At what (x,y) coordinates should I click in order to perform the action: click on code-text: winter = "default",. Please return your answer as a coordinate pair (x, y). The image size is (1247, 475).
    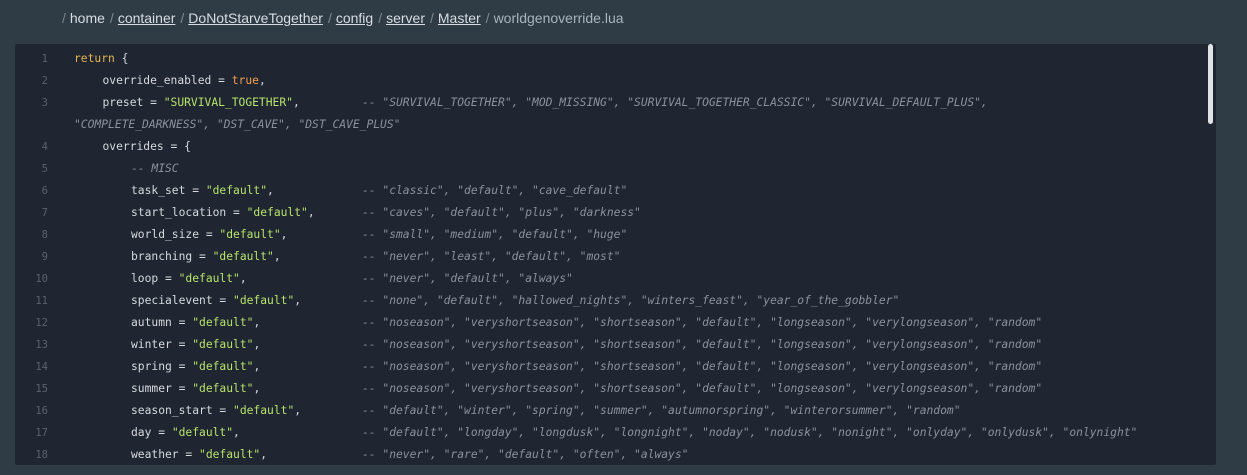
    Looking at the image, I should click on (195, 345).